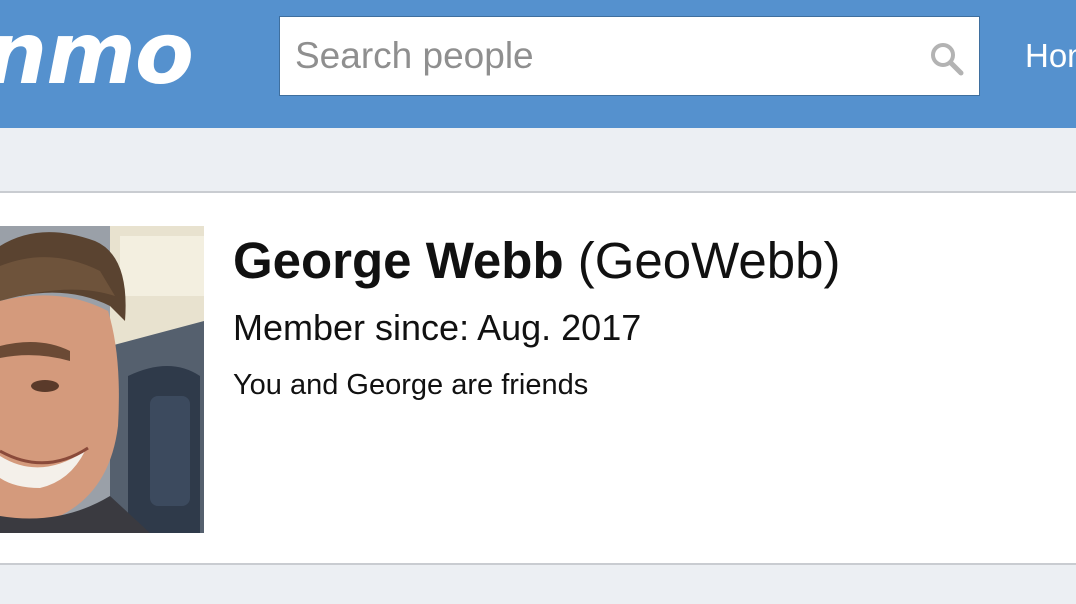 The height and width of the screenshot is (604, 1076). I want to click on profile-avatar, so click(102, 379).